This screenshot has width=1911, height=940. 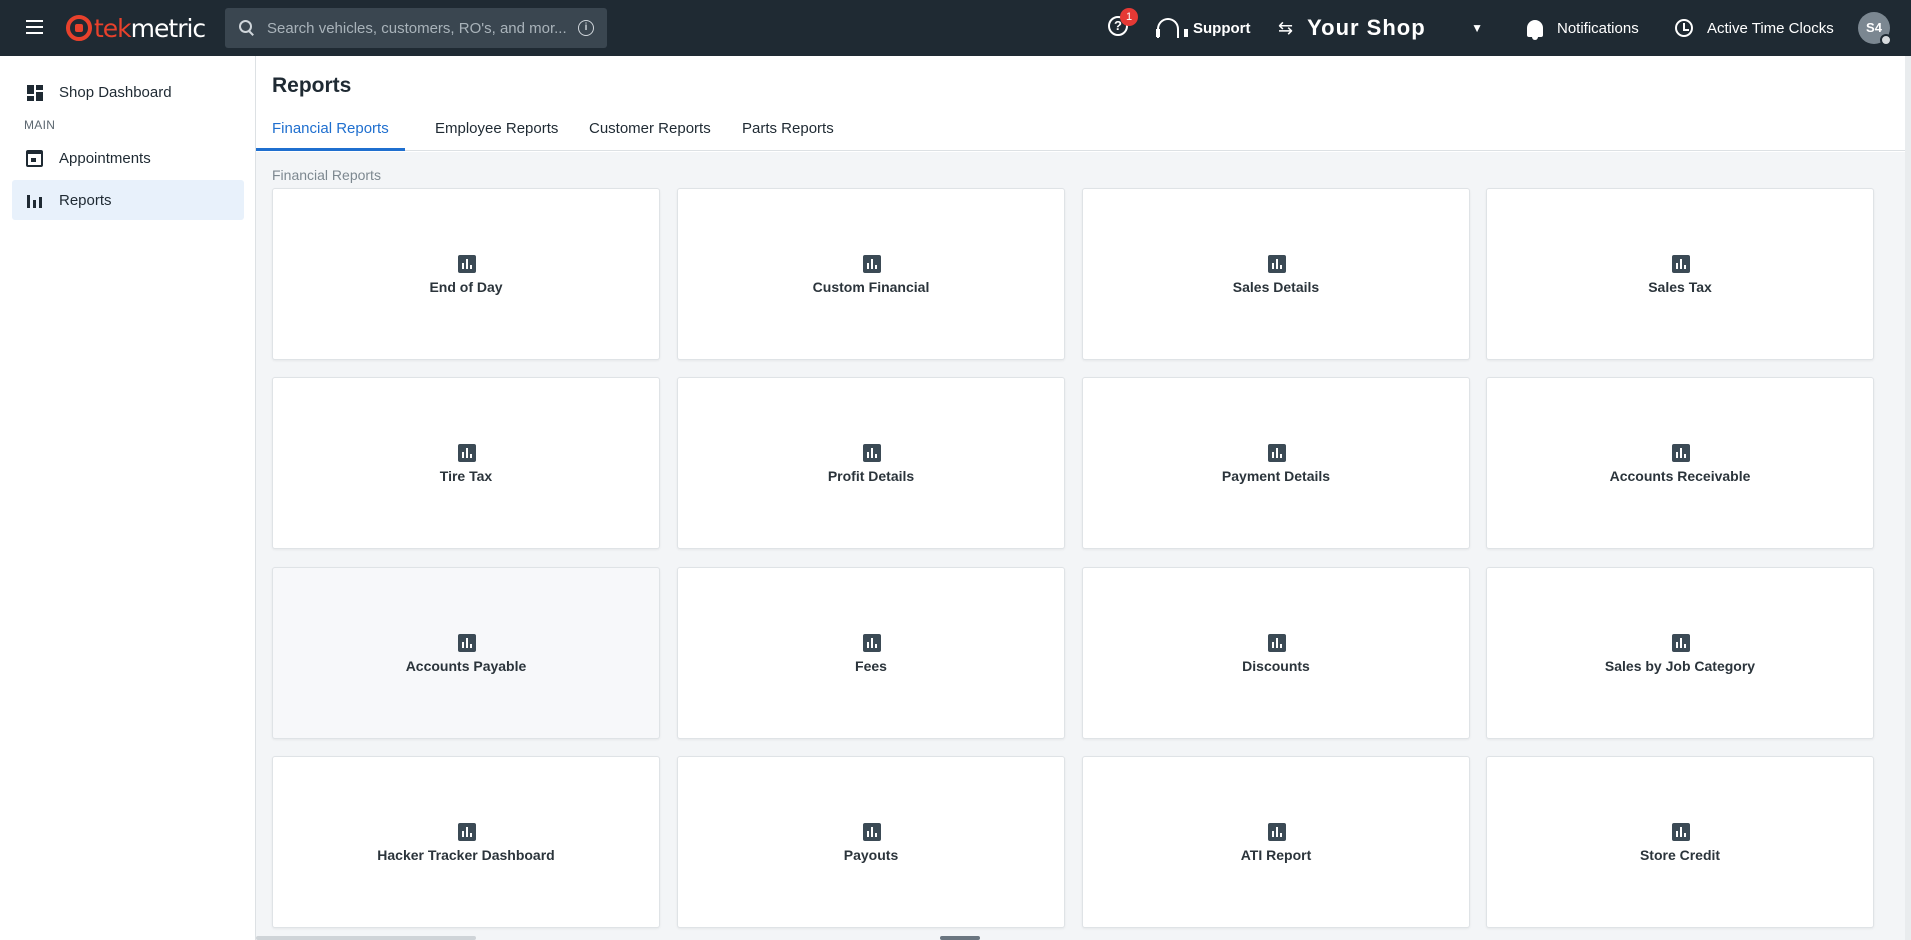 I want to click on report-card-hacker-tracker-dashboard: Hacker Tracker Dashboard, so click(x=466, y=842).